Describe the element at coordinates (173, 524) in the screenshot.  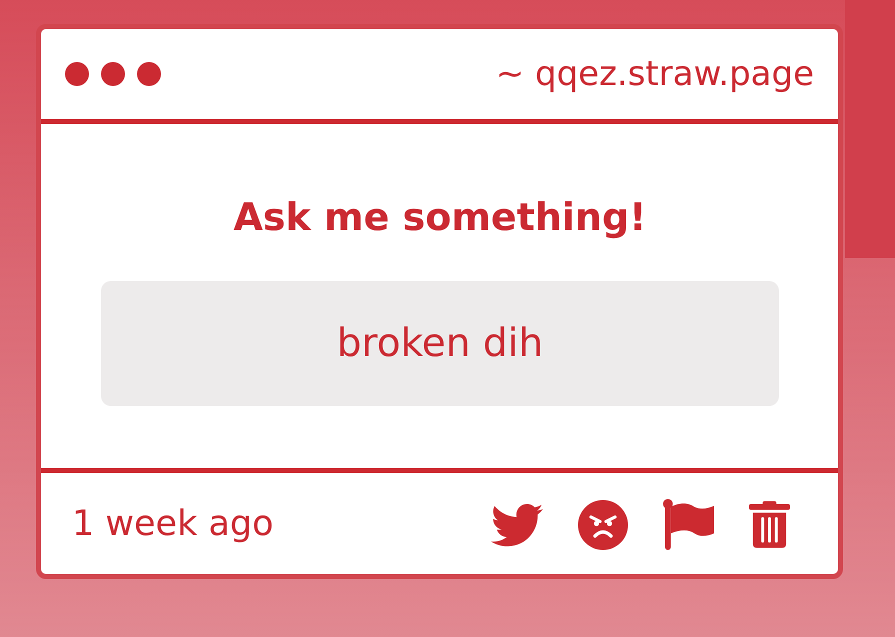
I see `timestamp: 1 week ago` at that location.